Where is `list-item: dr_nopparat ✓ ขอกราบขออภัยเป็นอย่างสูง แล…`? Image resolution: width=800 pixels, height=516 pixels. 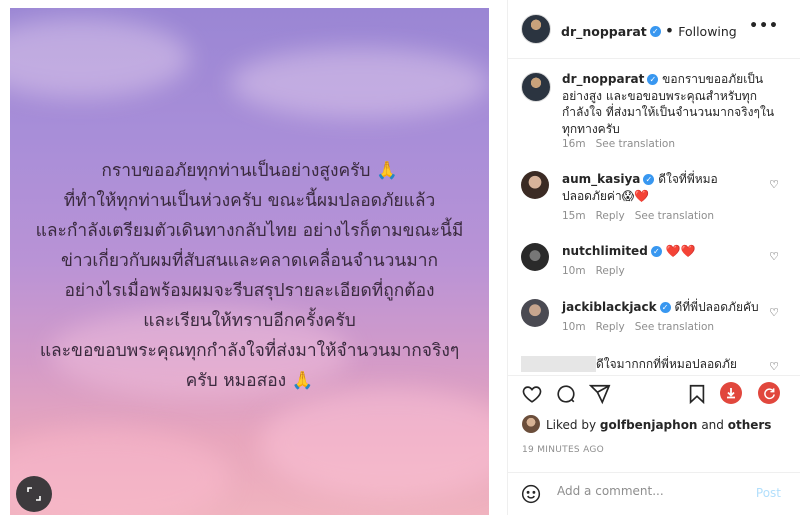
list-item: dr_nopparat ✓ ขอกราบขออภัยเป็นอย่างสูง แล… is located at coordinates (654, 113).